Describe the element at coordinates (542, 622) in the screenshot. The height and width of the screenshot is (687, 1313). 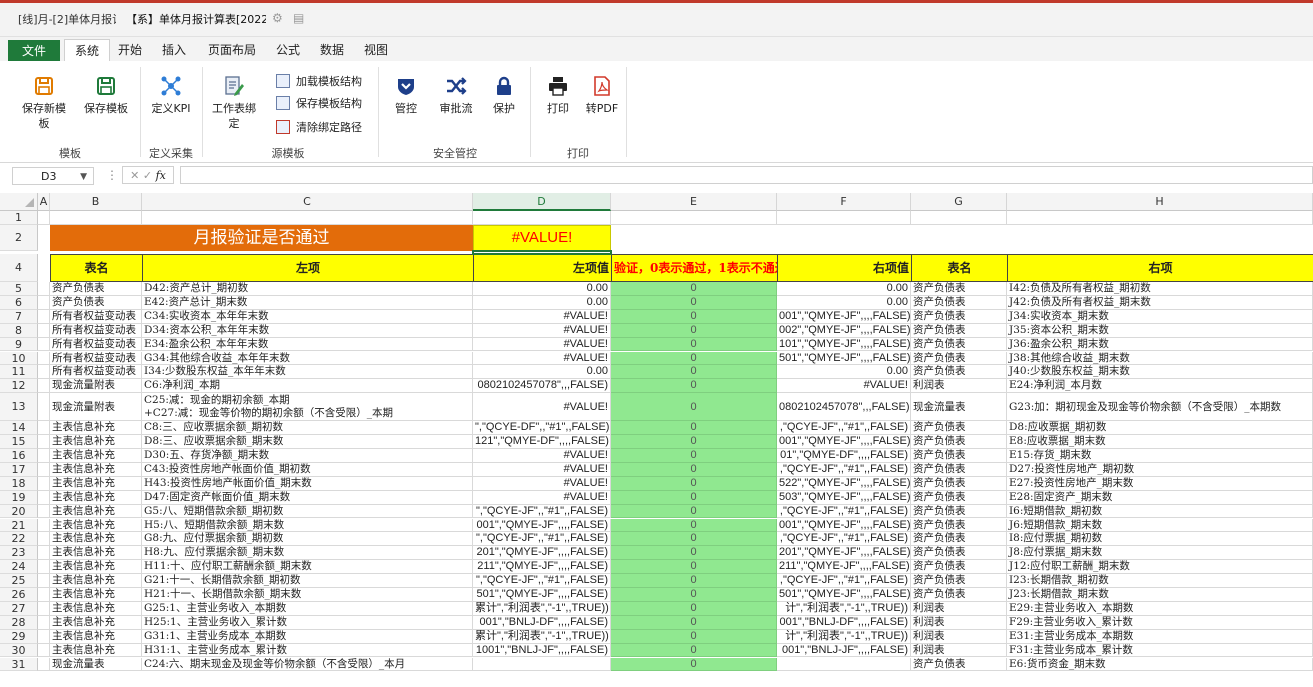
I see `cell-d: 001","BNLJ-DF",,,,FALSE)` at that location.